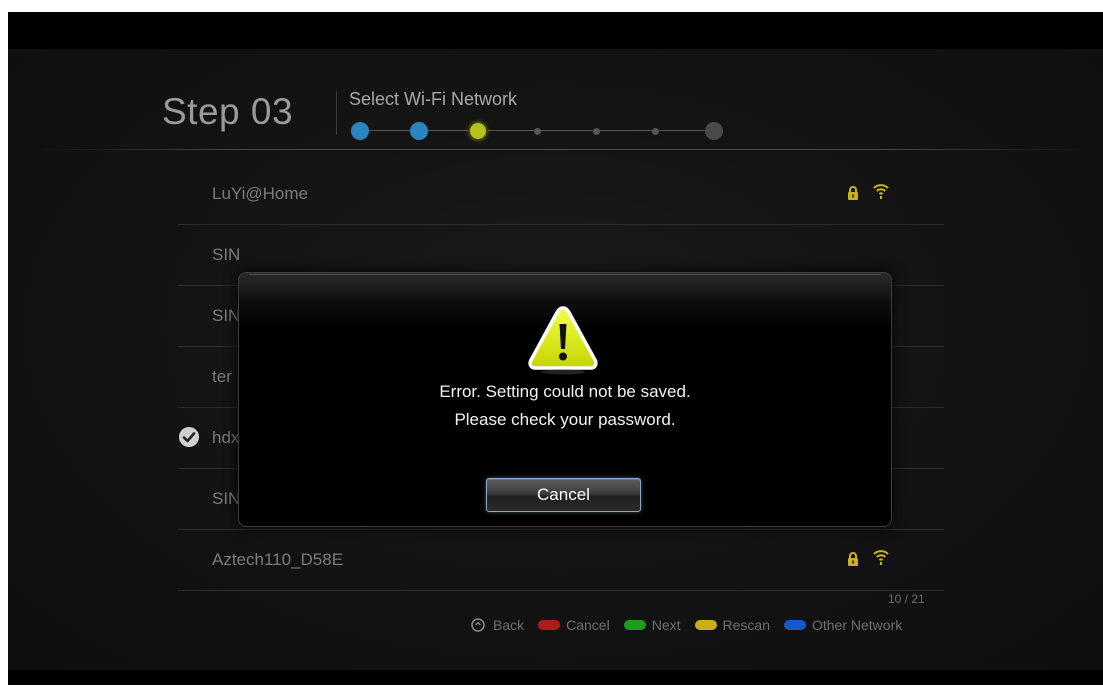 Image resolution: width=1103 pixels, height=697 pixels. What do you see at coordinates (478, 625) in the screenshot?
I see `back-icon` at bounding box center [478, 625].